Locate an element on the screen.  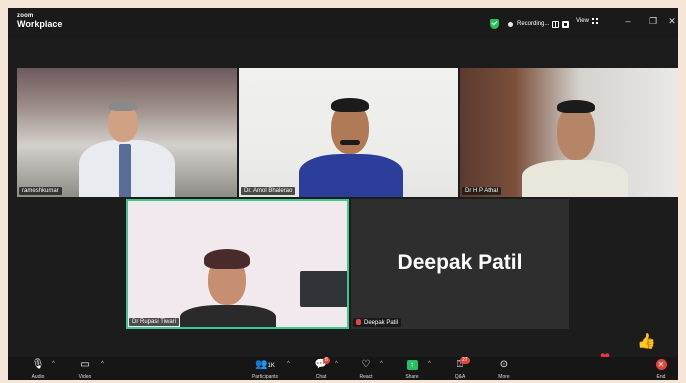
more-label: More is located at coordinates (504, 377).